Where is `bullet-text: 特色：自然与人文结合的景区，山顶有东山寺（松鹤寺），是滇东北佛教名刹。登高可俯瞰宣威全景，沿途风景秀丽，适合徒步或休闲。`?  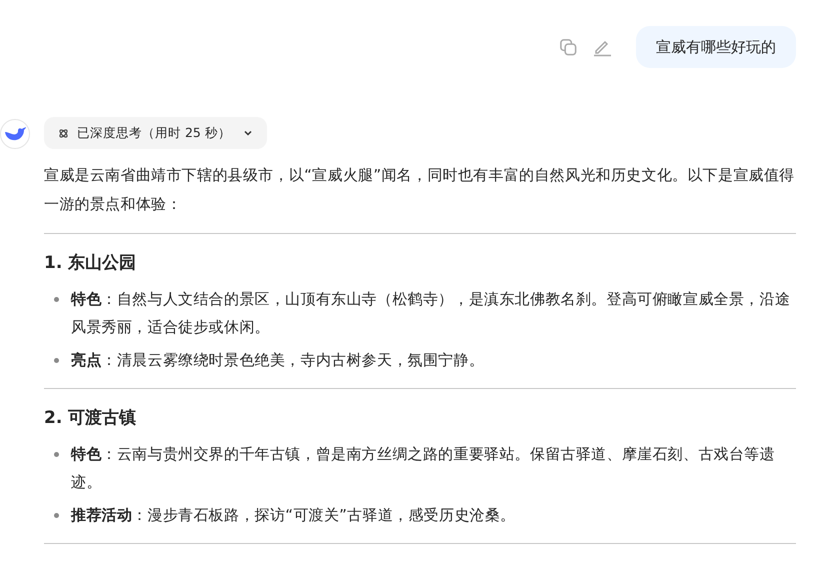
bullet-text: 特色：自然与人文结合的景区，山顶有东山寺（松鹤寺），是滇东北佛教名刹。登高可俯瞰宣威全景，沿途风景秀丽，适合徒步或休闲。 is located at coordinates (431, 313).